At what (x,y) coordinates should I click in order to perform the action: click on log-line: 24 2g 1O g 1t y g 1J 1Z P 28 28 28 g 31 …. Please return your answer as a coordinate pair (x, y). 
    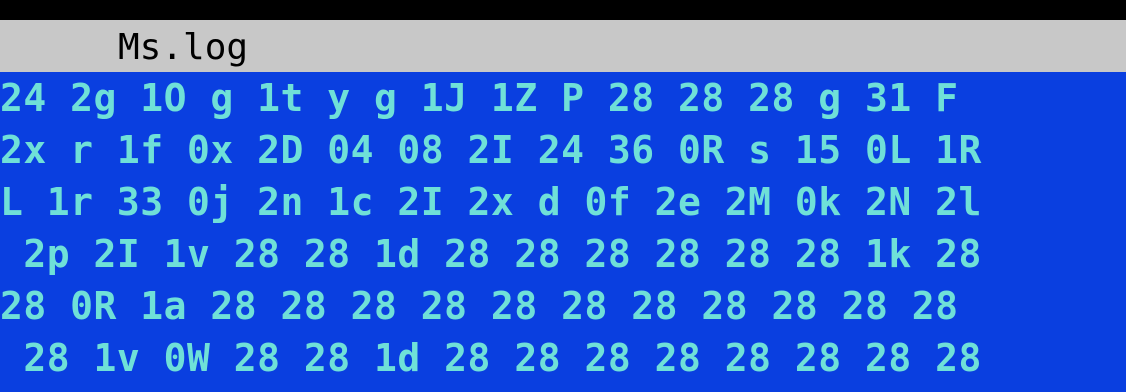
    Looking at the image, I should click on (479, 98).